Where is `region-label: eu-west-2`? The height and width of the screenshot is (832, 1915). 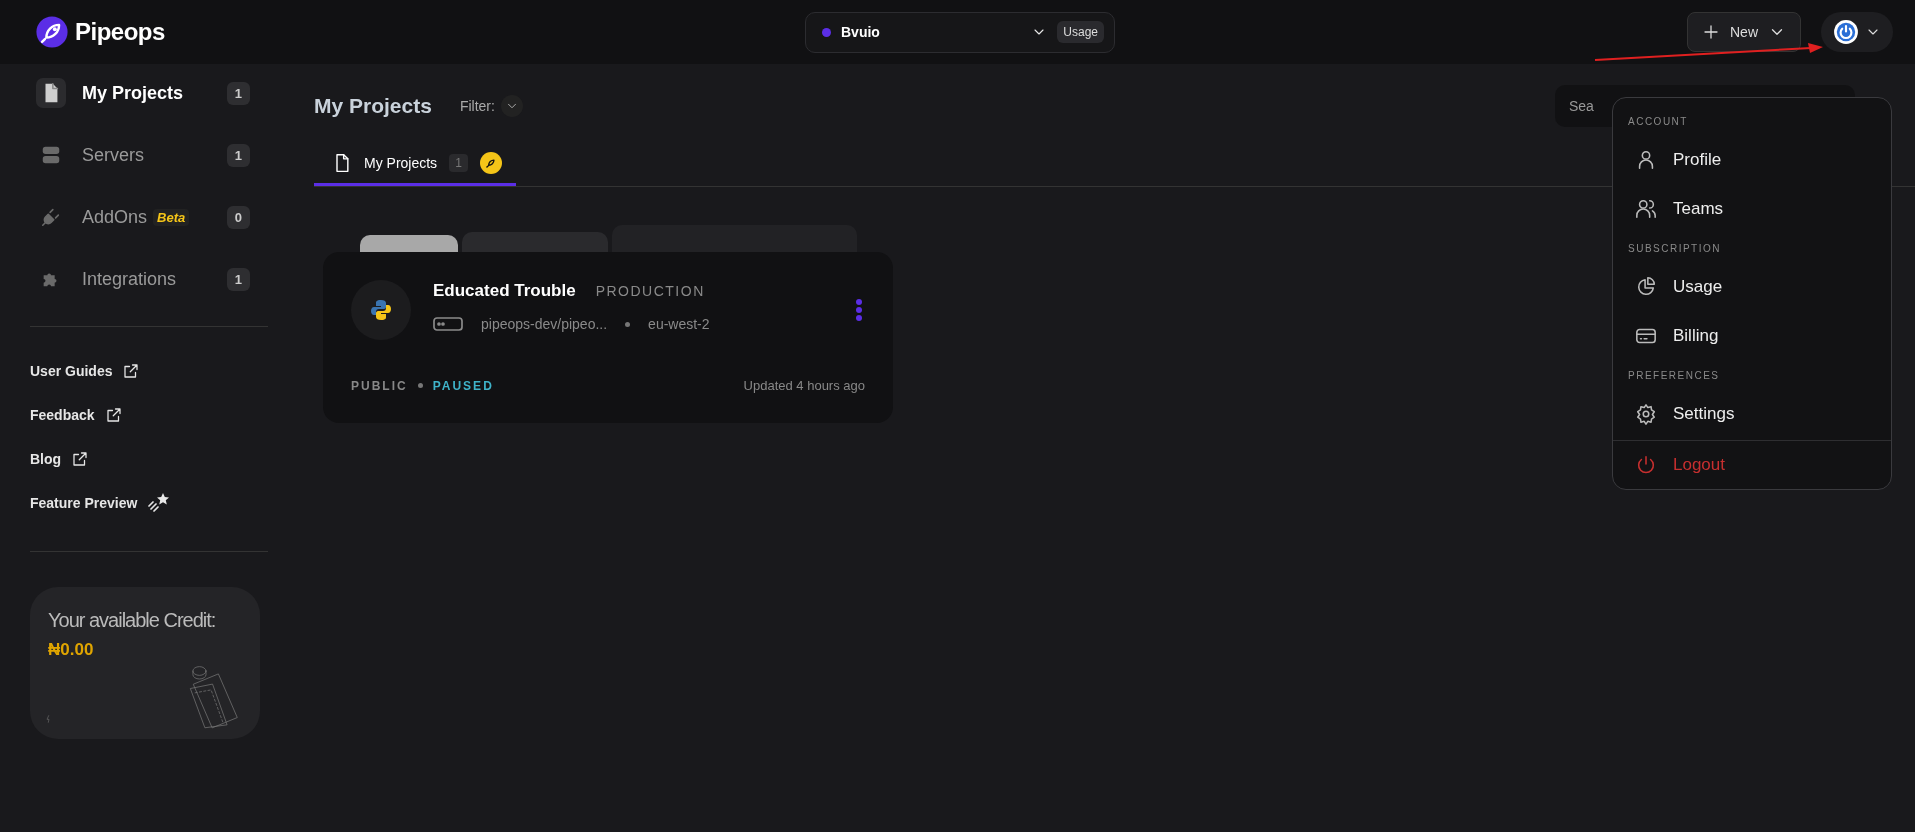 region-label: eu-west-2 is located at coordinates (679, 324).